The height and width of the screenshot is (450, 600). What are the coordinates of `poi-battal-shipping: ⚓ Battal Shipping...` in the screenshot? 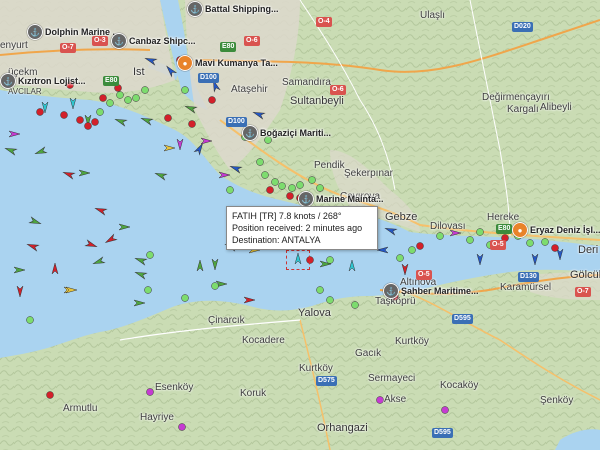 It's located at (233, 9).